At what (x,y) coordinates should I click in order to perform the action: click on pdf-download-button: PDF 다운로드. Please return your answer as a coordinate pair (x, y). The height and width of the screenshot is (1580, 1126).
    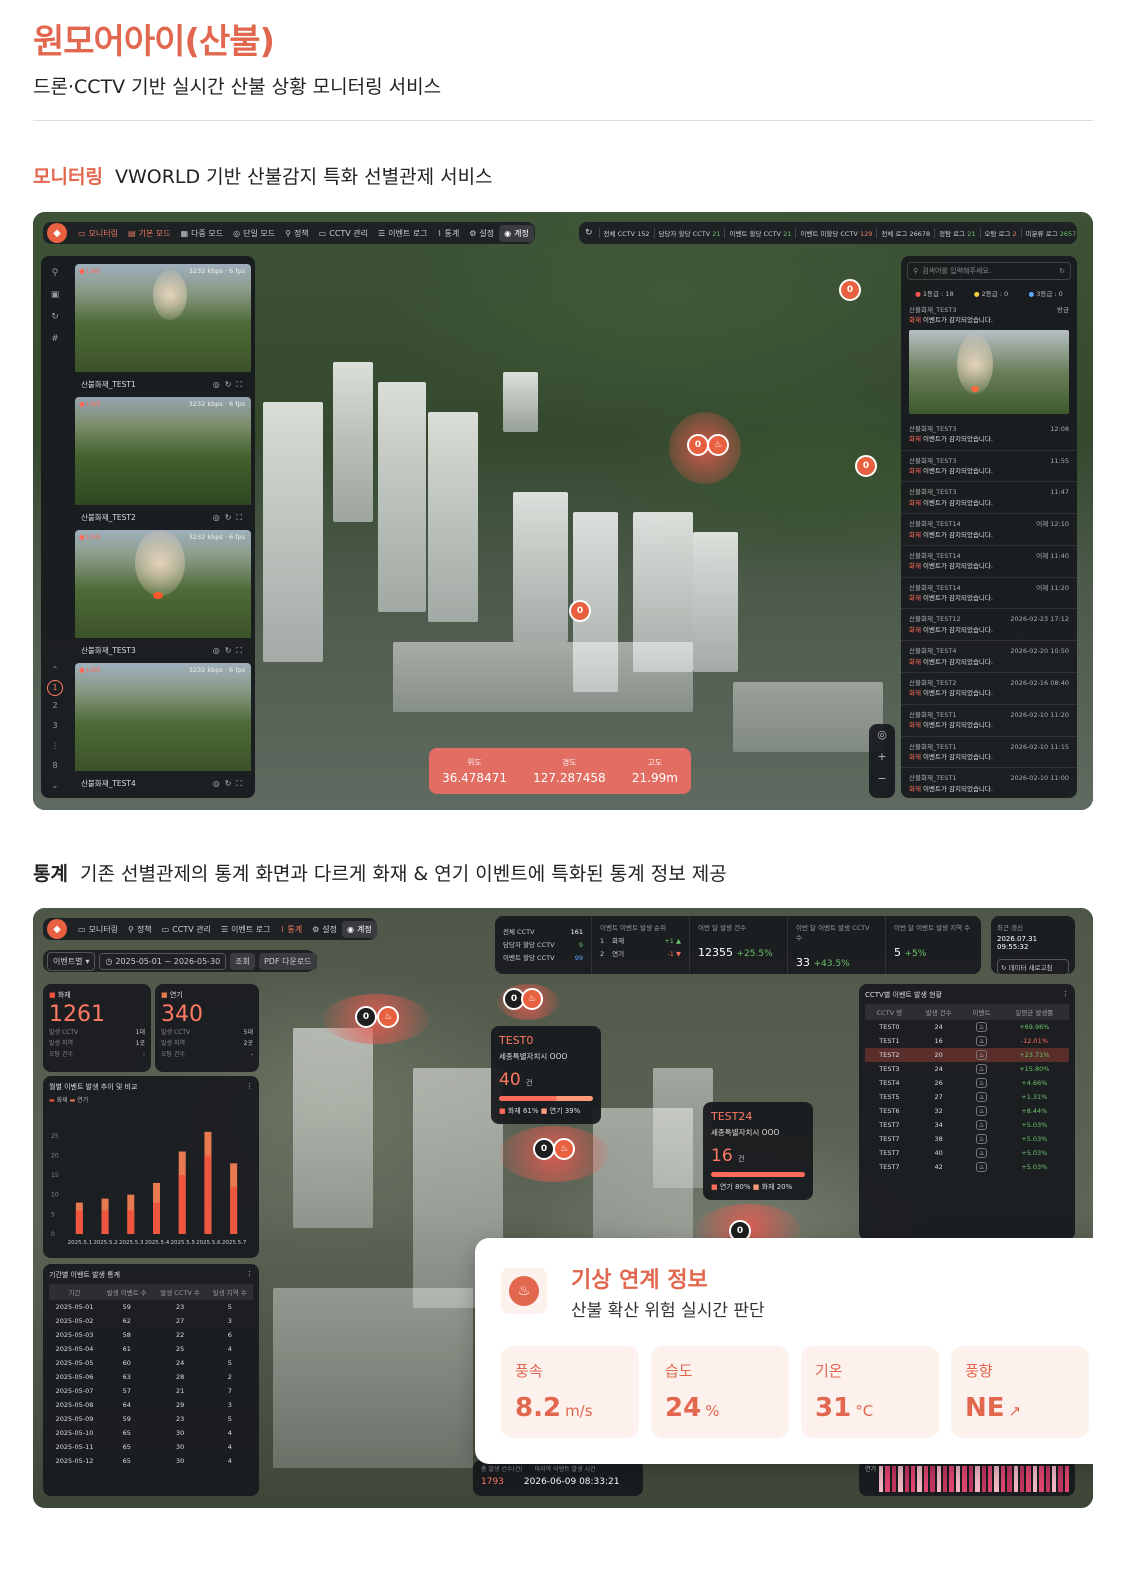
    Looking at the image, I should click on (287, 961).